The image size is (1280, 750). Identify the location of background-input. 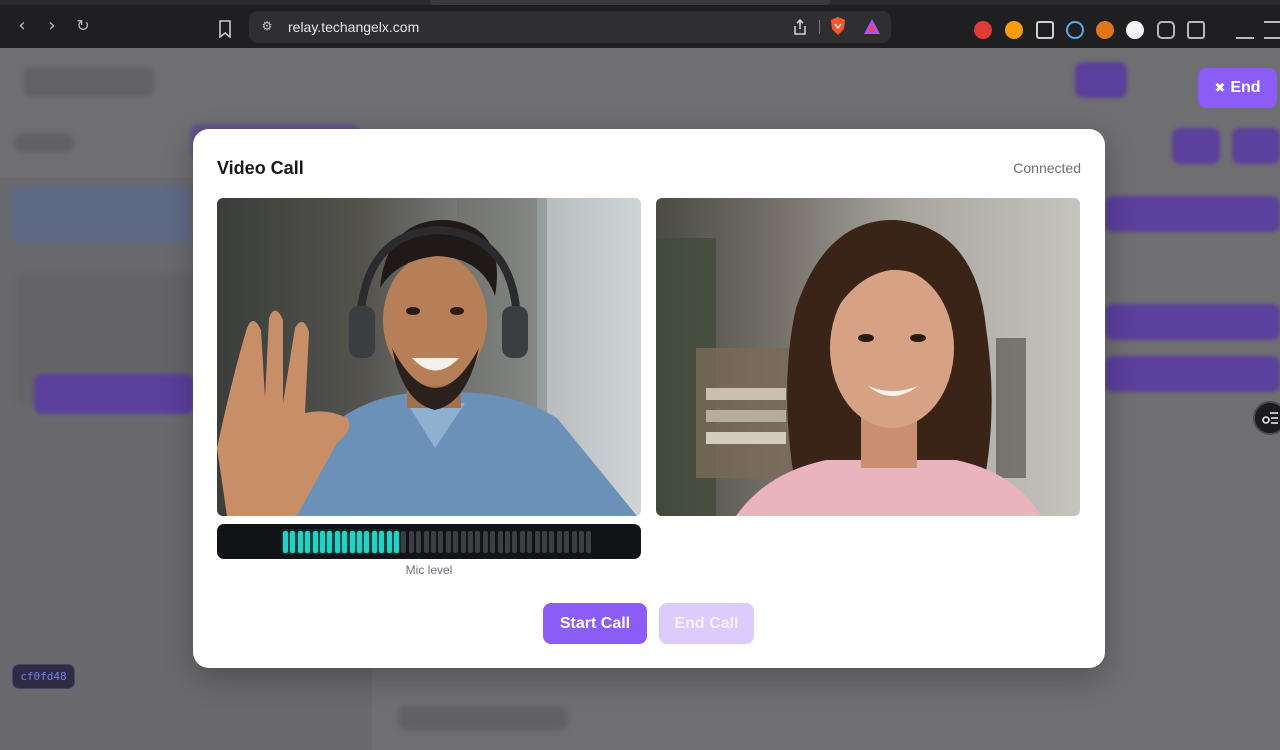
(483, 718).